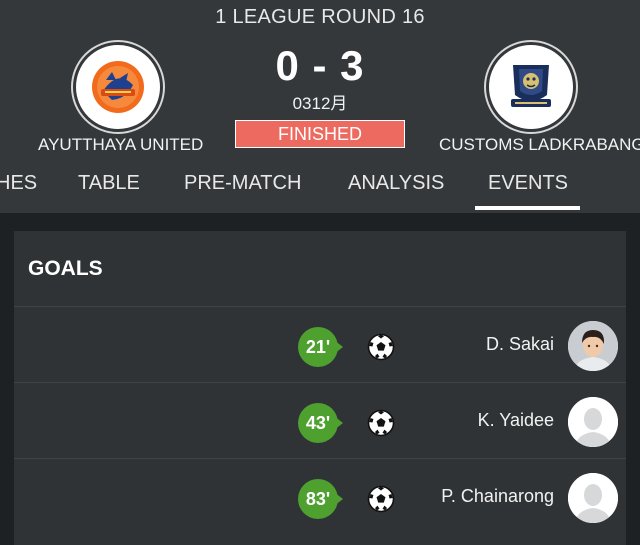  I want to click on goal-scorer-name: D. Sakai, so click(520, 344).